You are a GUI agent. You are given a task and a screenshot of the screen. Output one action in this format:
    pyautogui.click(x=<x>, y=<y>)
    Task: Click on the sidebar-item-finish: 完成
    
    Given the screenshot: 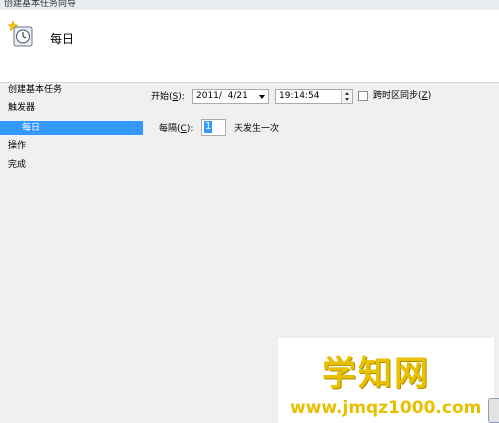 What is the action you would take?
    pyautogui.click(x=17, y=165)
    